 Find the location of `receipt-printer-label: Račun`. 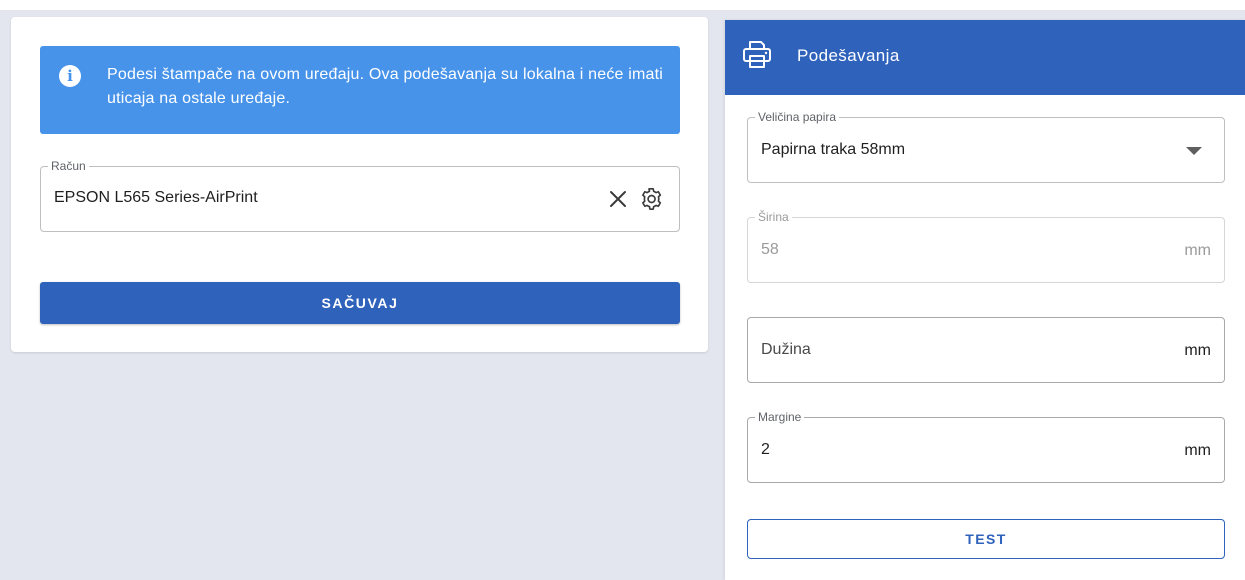

receipt-printer-label: Račun is located at coordinates (68, 166).